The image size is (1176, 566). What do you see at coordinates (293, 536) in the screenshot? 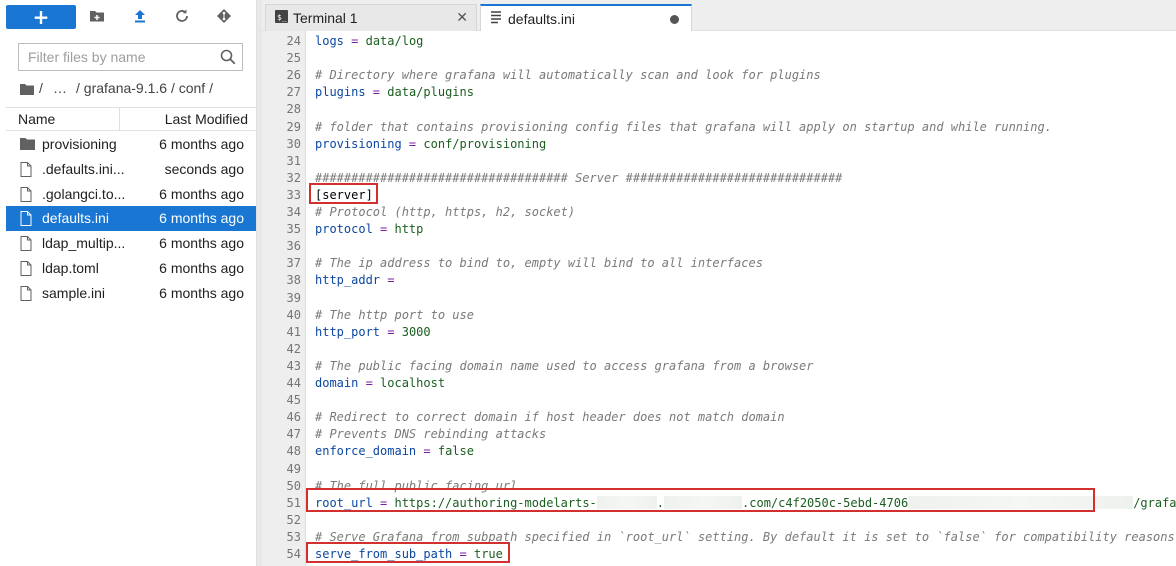
I see `line-number: 53` at bounding box center [293, 536].